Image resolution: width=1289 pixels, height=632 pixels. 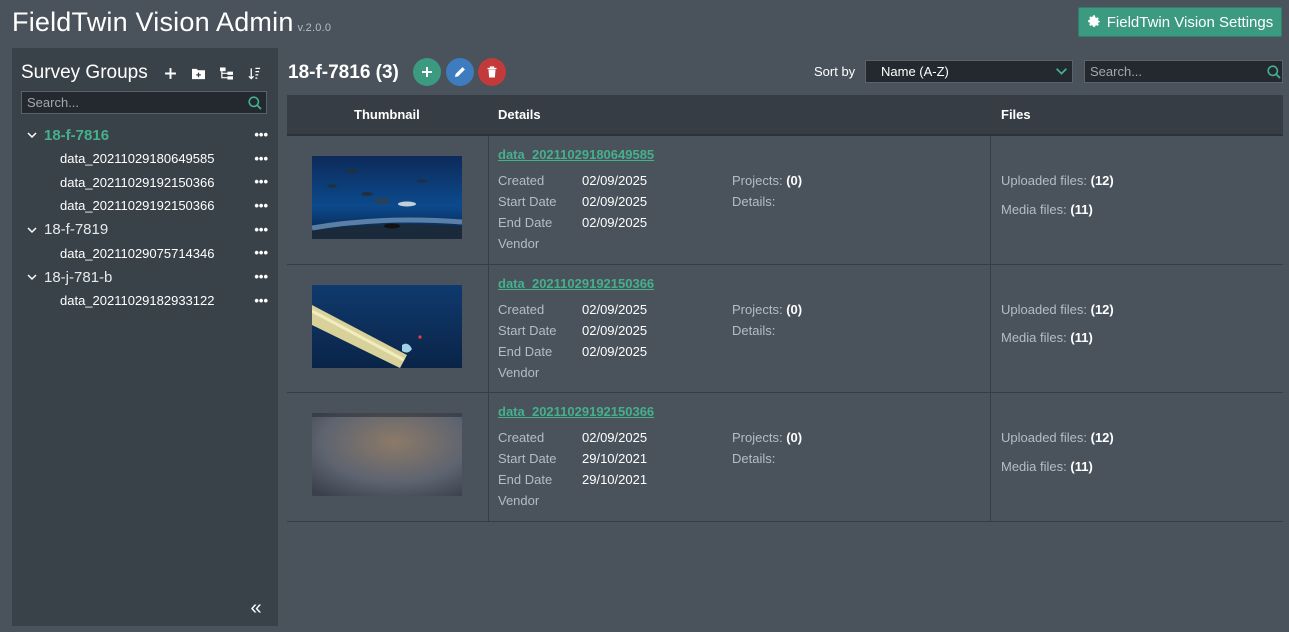 I want to click on tree-item: data_20211029180649585 •••, so click(x=145, y=159).